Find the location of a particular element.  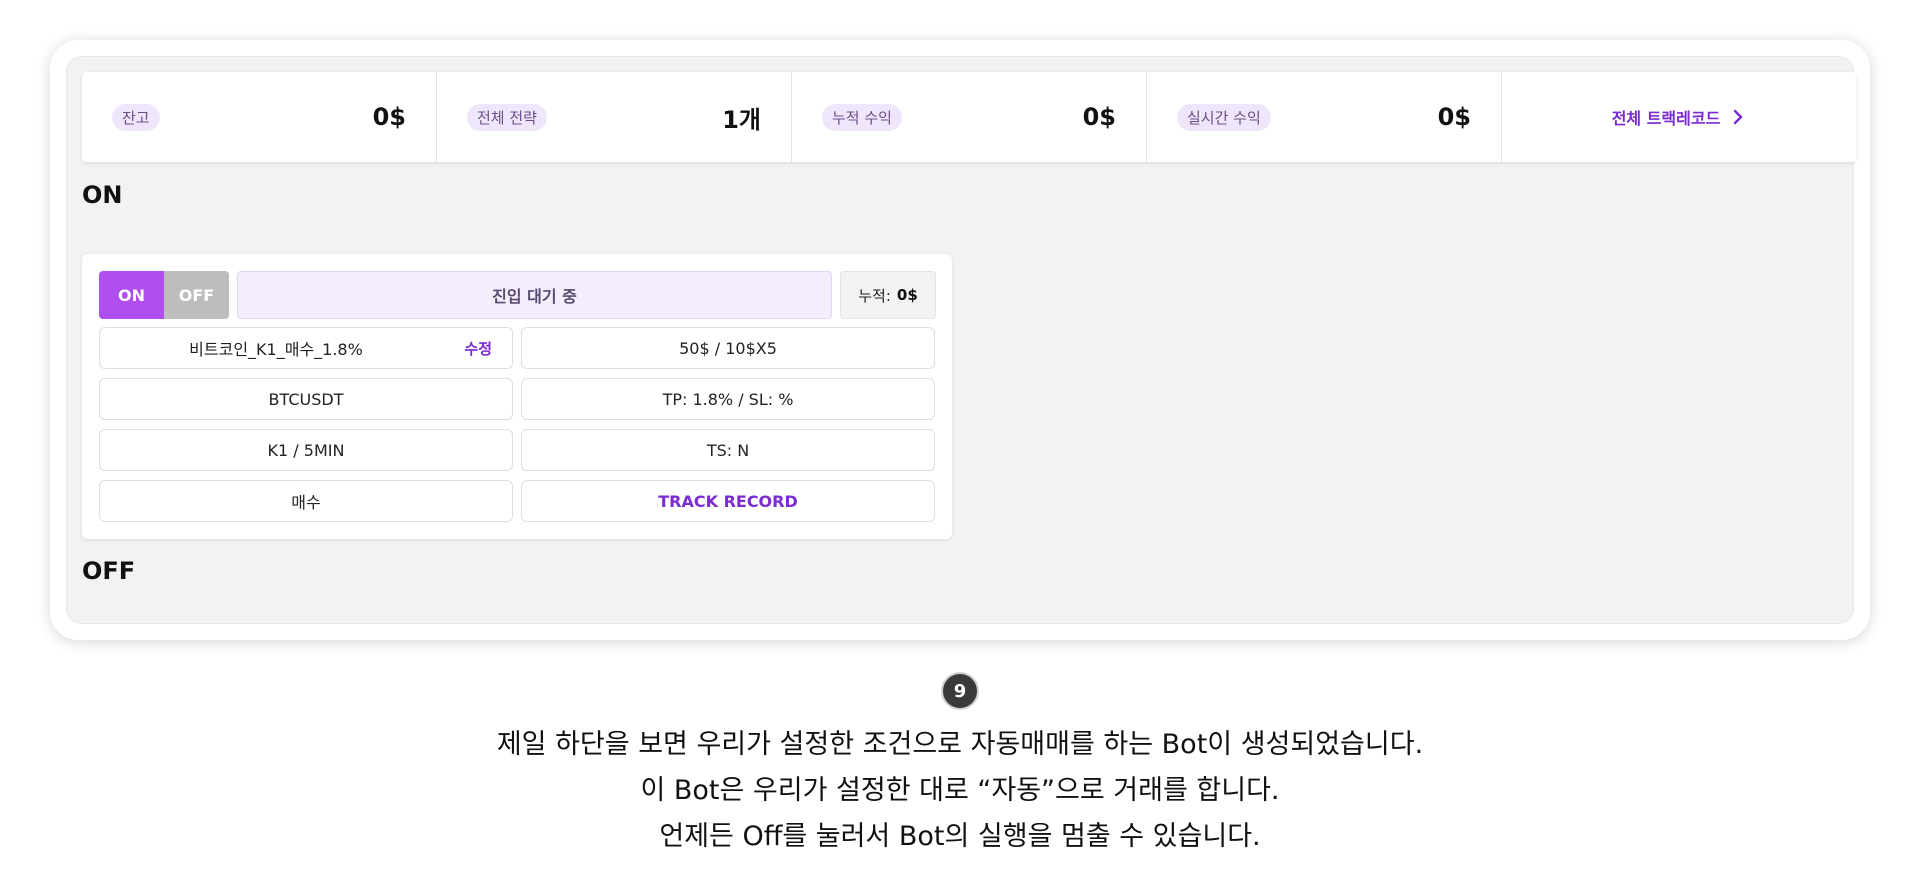

bot-timeframe: K1 / 5MIN is located at coordinates (306, 450).